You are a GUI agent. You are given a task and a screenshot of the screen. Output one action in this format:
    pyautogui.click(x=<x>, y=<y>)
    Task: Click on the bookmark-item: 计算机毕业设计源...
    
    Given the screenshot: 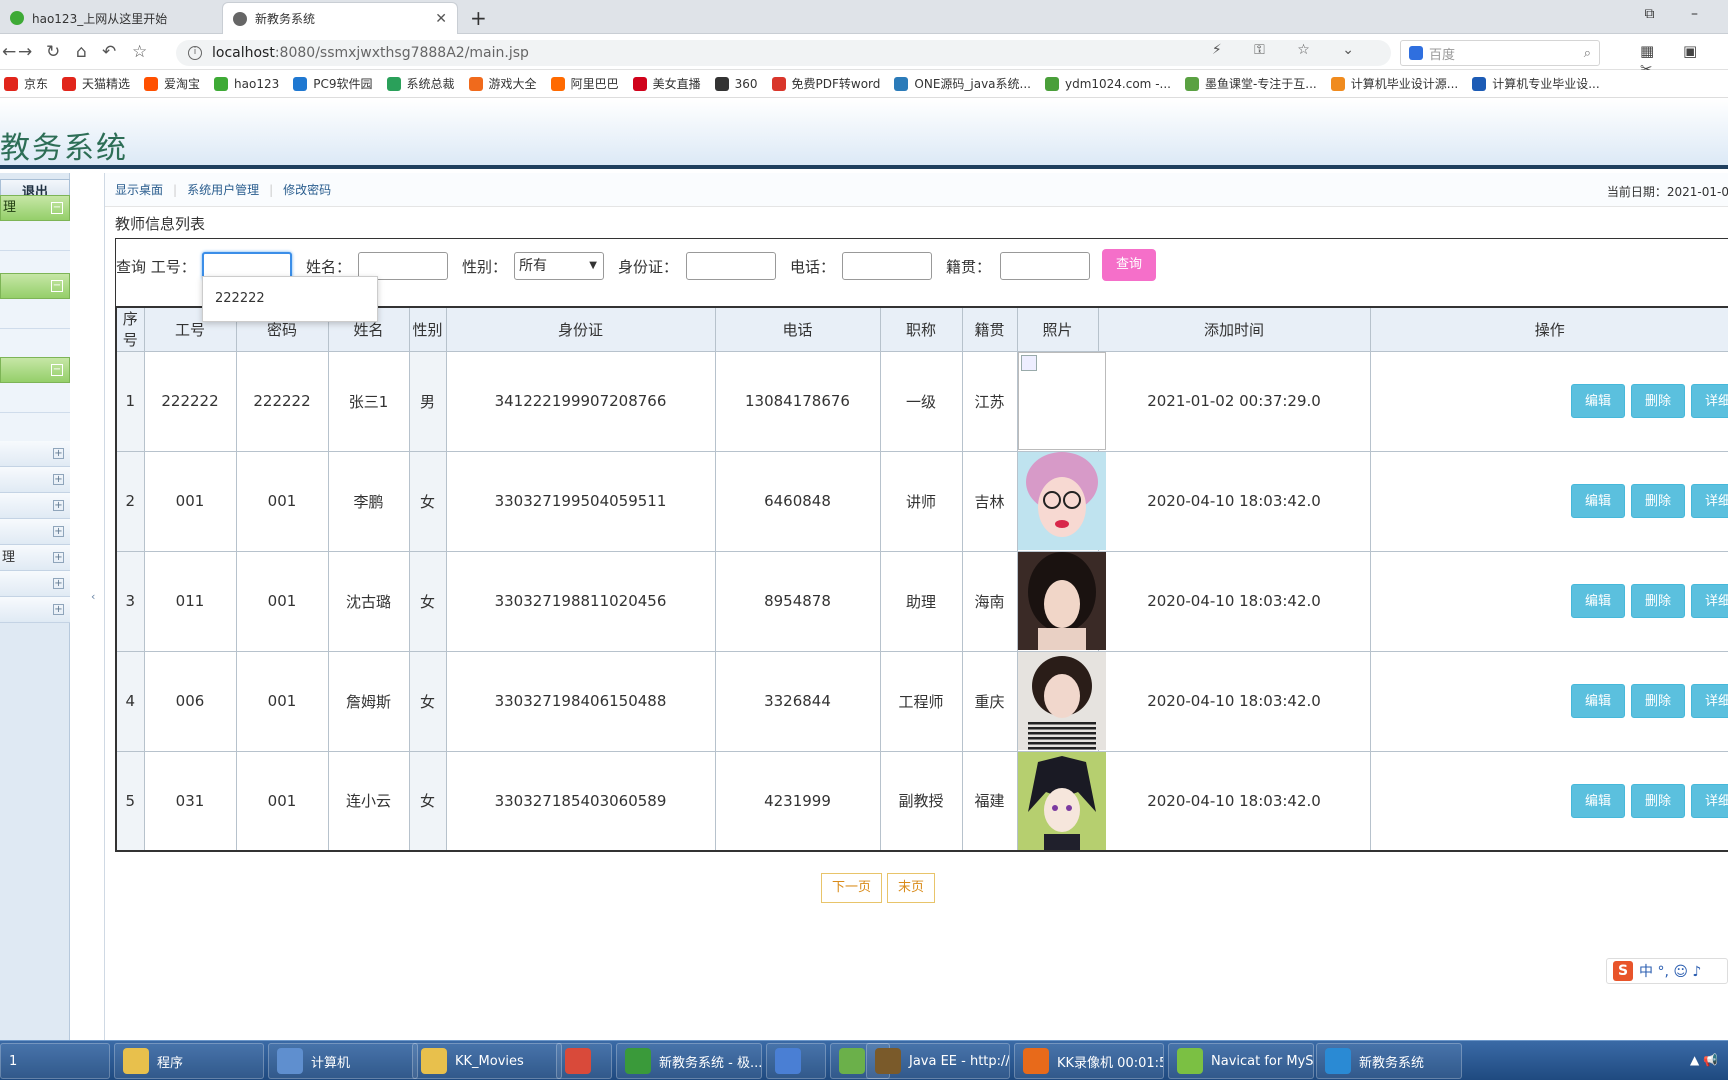 What is the action you would take?
    pyautogui.click(x=1394, y=83)
    